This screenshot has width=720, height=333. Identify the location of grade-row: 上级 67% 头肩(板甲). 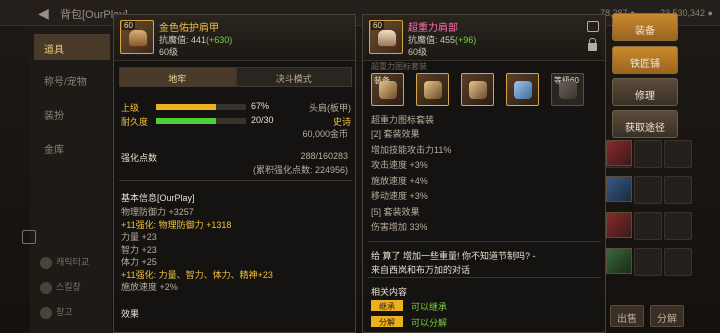
(236, 107).